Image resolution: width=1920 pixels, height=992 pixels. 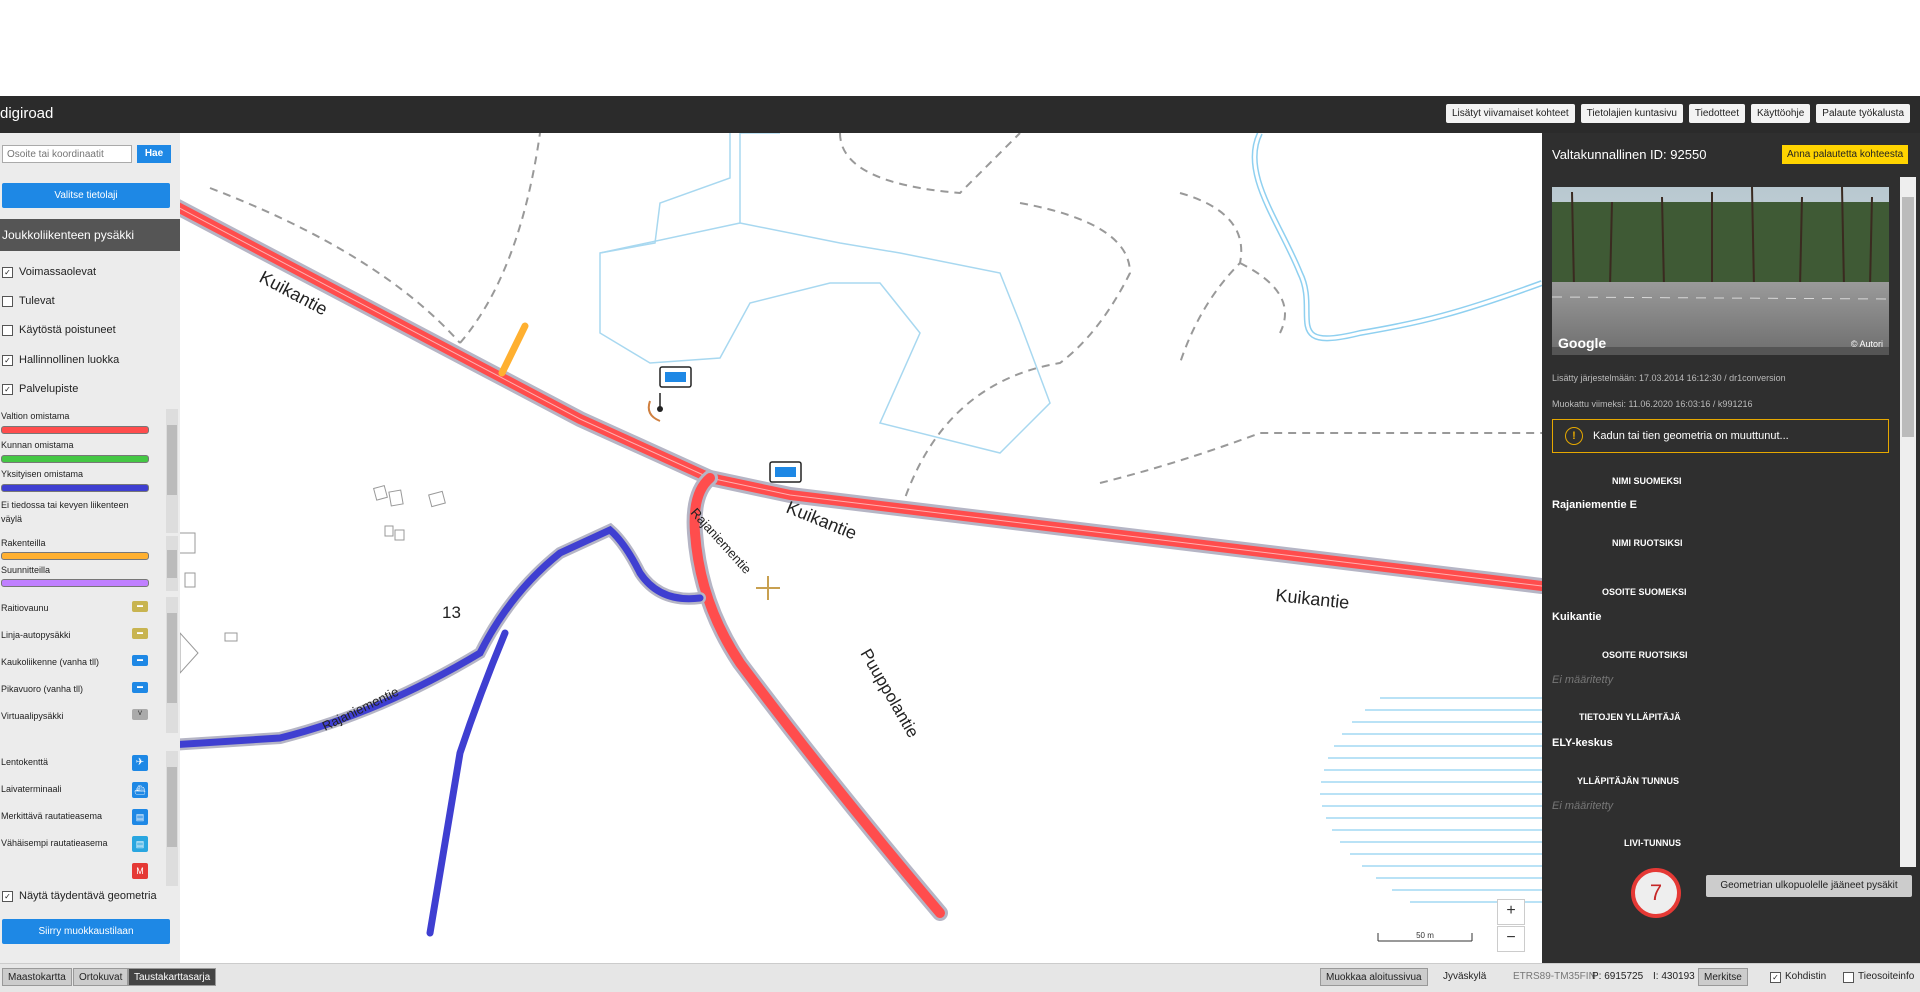 I want to click on service-points-scrollbar, so click(x=172, y=818).